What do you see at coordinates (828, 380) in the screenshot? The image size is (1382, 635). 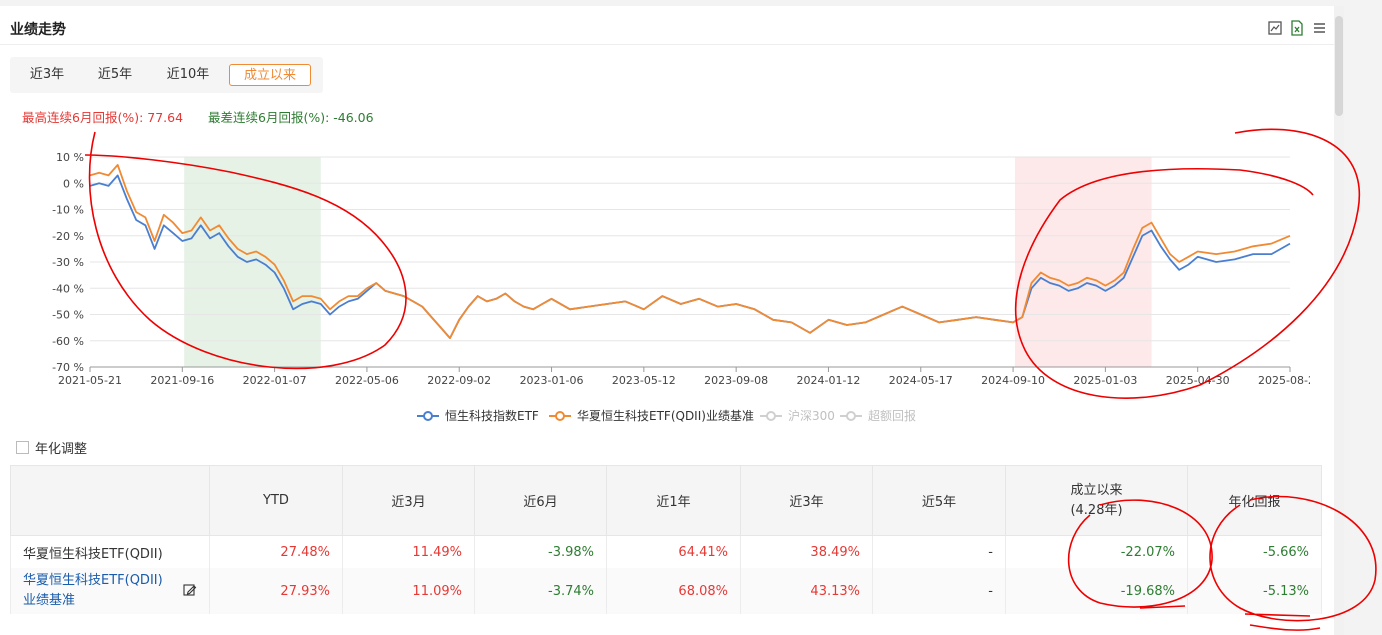 I see `x-tick-label: 2024-01-12` at bounding box center [828, 380].